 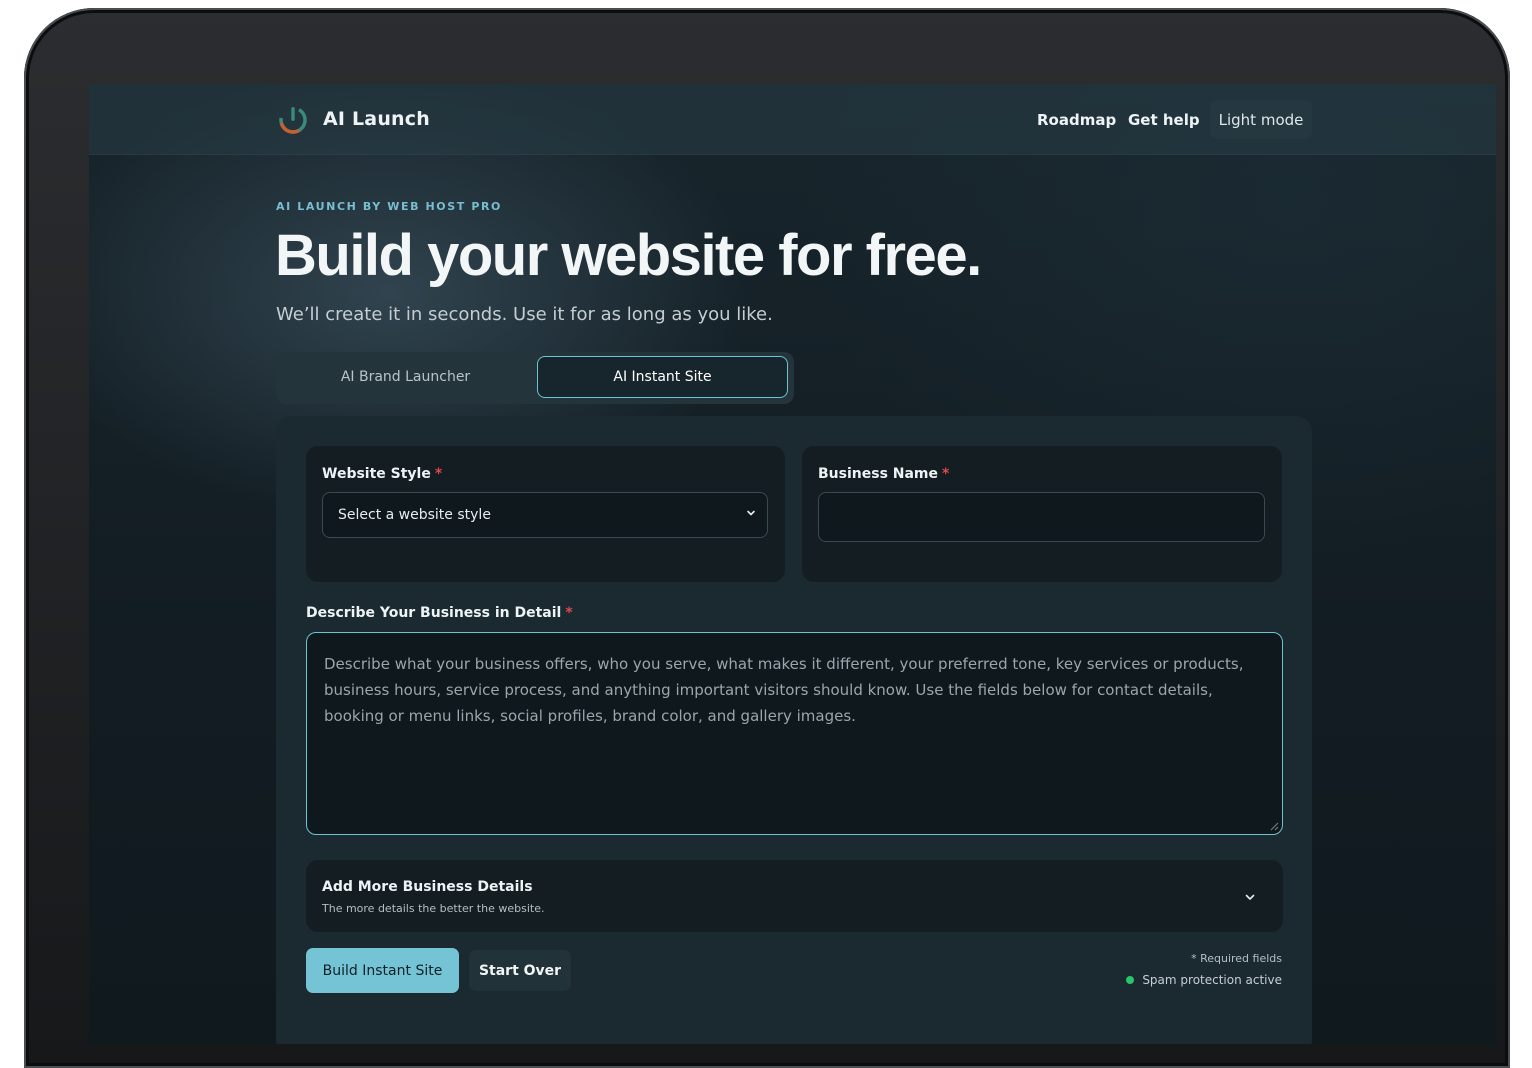 I want to click on required-fields-note: * Required fields, so click(x=1236, y=958).